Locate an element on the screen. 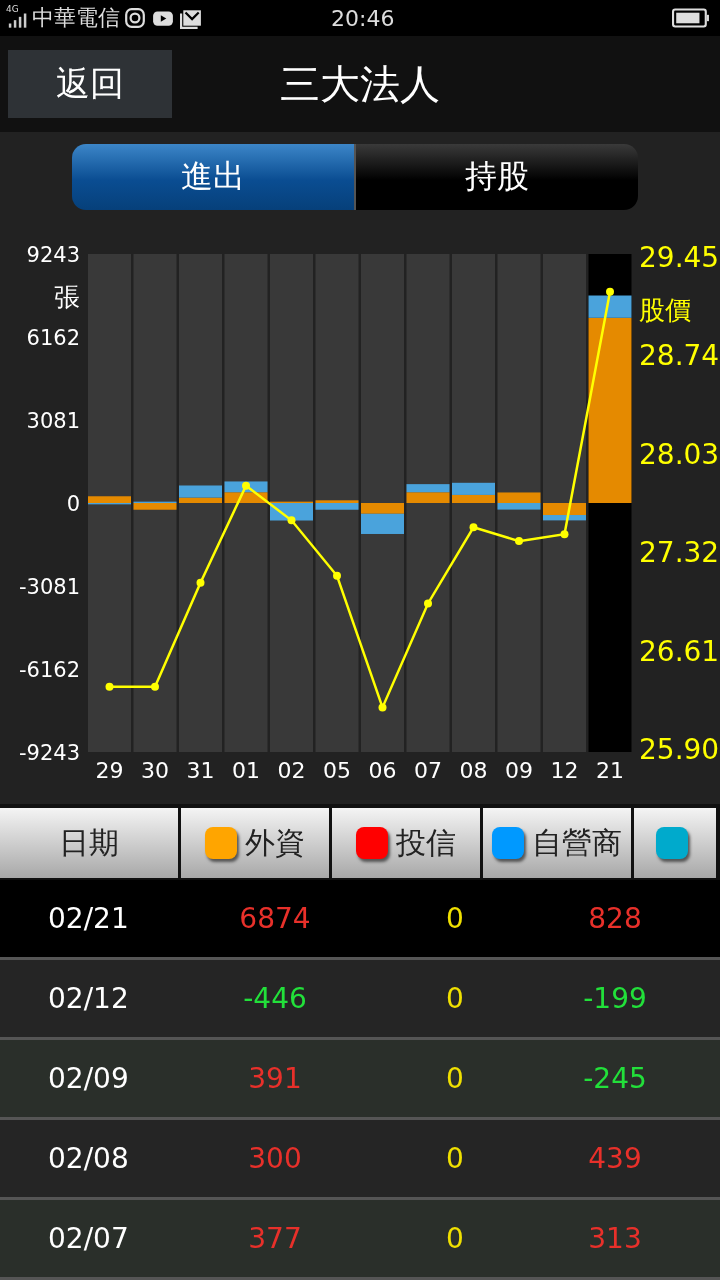 This screenshot has height=1280, width=720. axis-title: 張 is located at coordinates (67, 296).